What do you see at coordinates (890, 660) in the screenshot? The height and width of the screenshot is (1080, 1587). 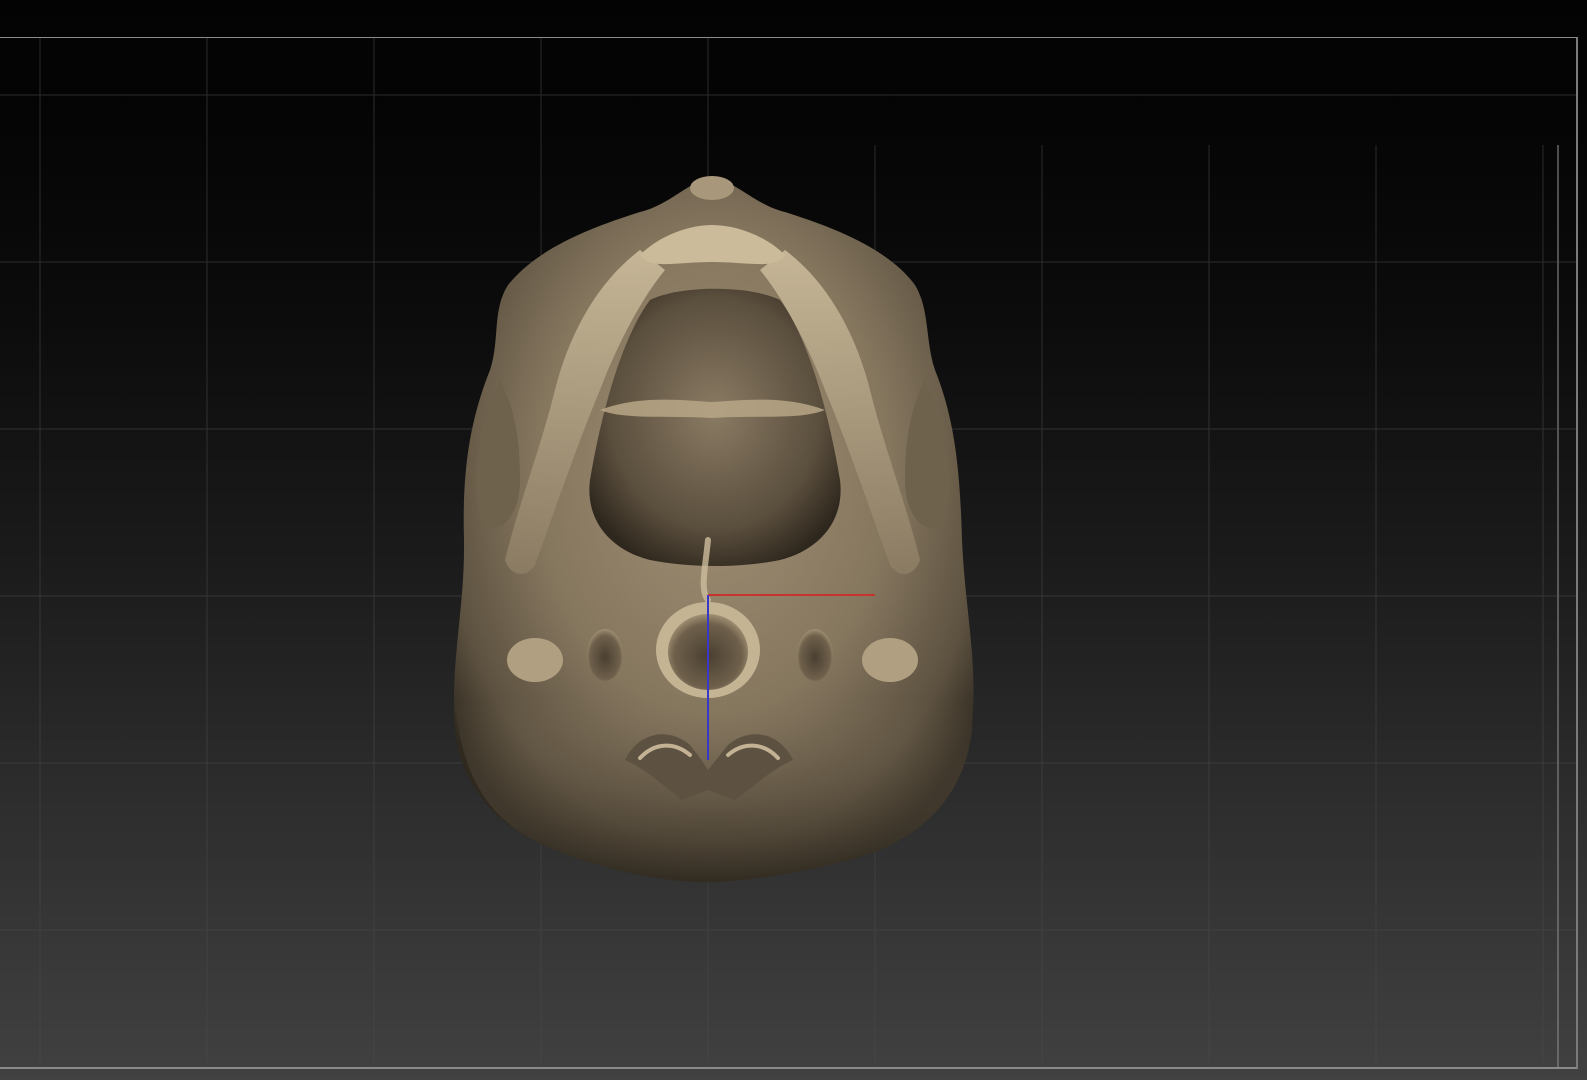 I see `condyle-right` at bounding box center [890, 660].